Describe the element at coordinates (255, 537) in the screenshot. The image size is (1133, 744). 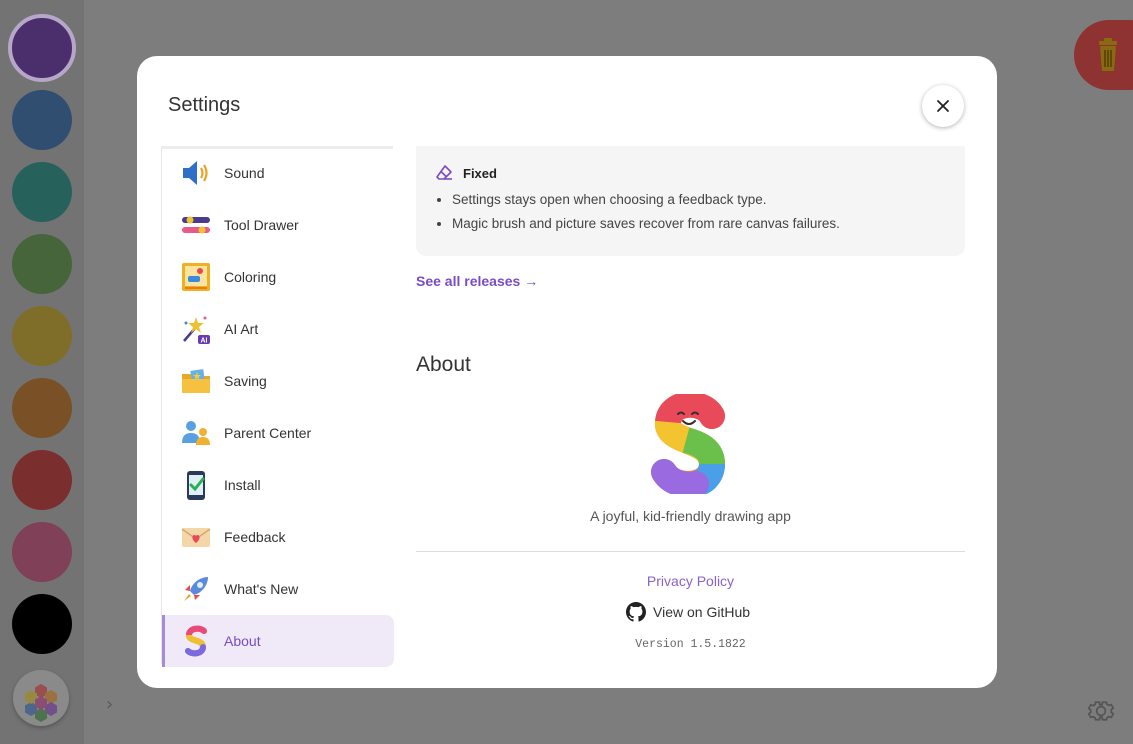
I see `sidebar-item-label: Feedback` at that location.